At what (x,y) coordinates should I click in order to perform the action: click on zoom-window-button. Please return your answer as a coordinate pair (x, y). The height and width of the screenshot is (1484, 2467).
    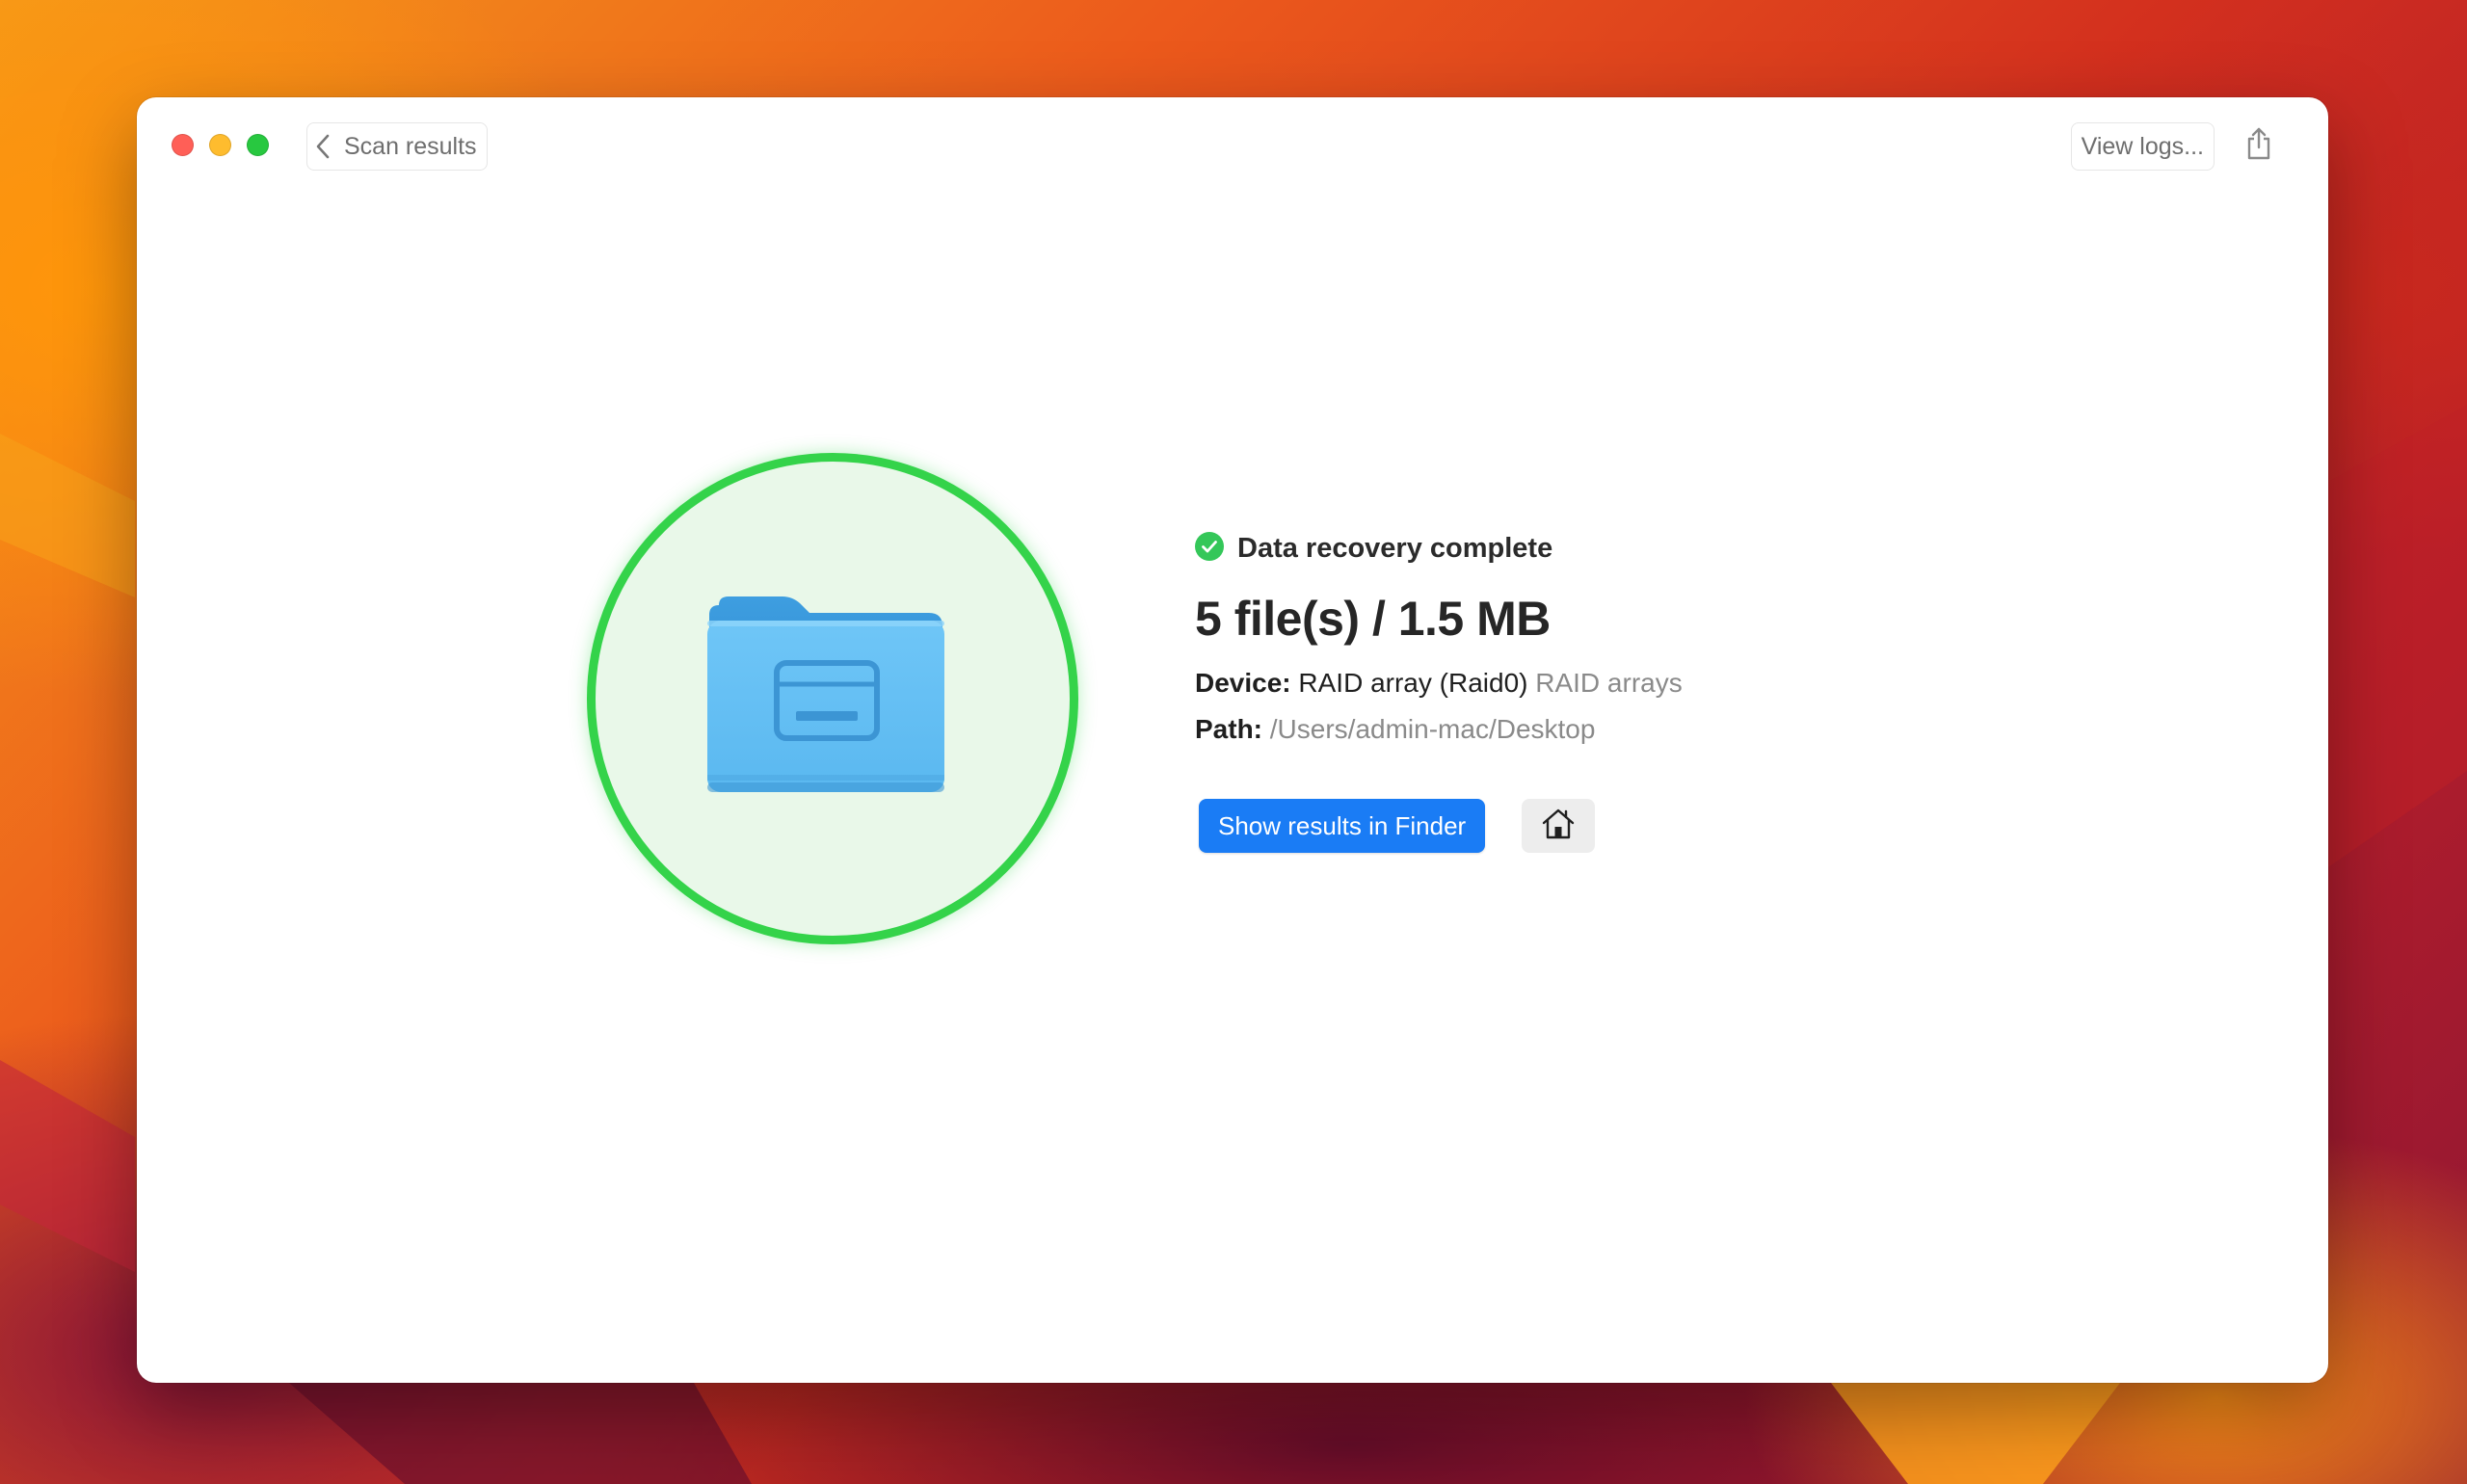
    Looking at the image, I should click on (258, 145).